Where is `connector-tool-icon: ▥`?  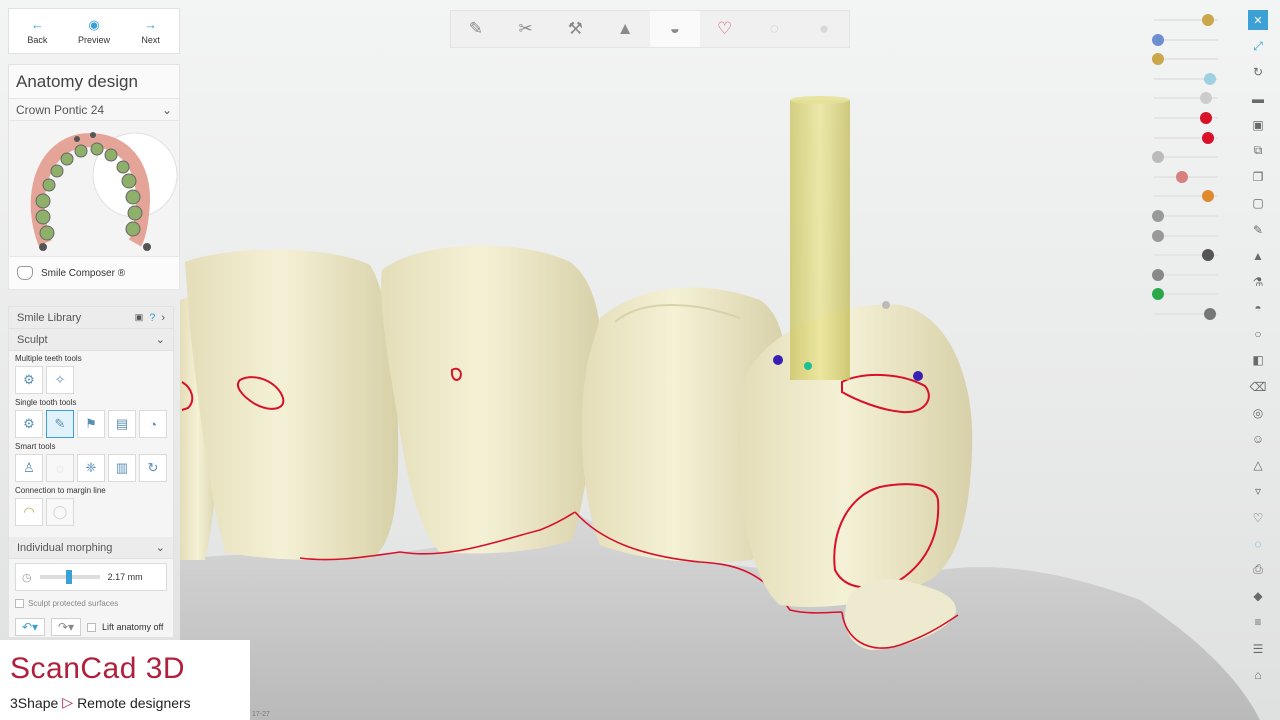 connector-tool-icon: ▥ is located at coordinates (122, 468).